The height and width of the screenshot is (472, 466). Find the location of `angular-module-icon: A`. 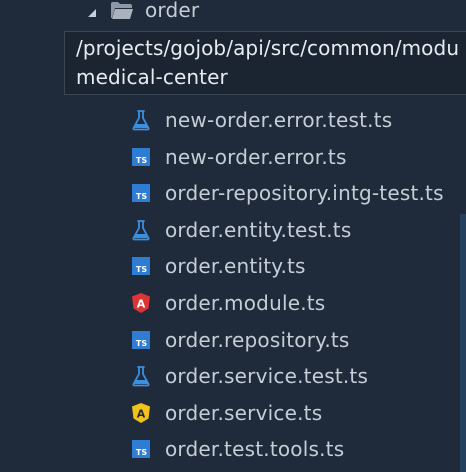

angular-module-icon: A is located at coordinates (141, 303).